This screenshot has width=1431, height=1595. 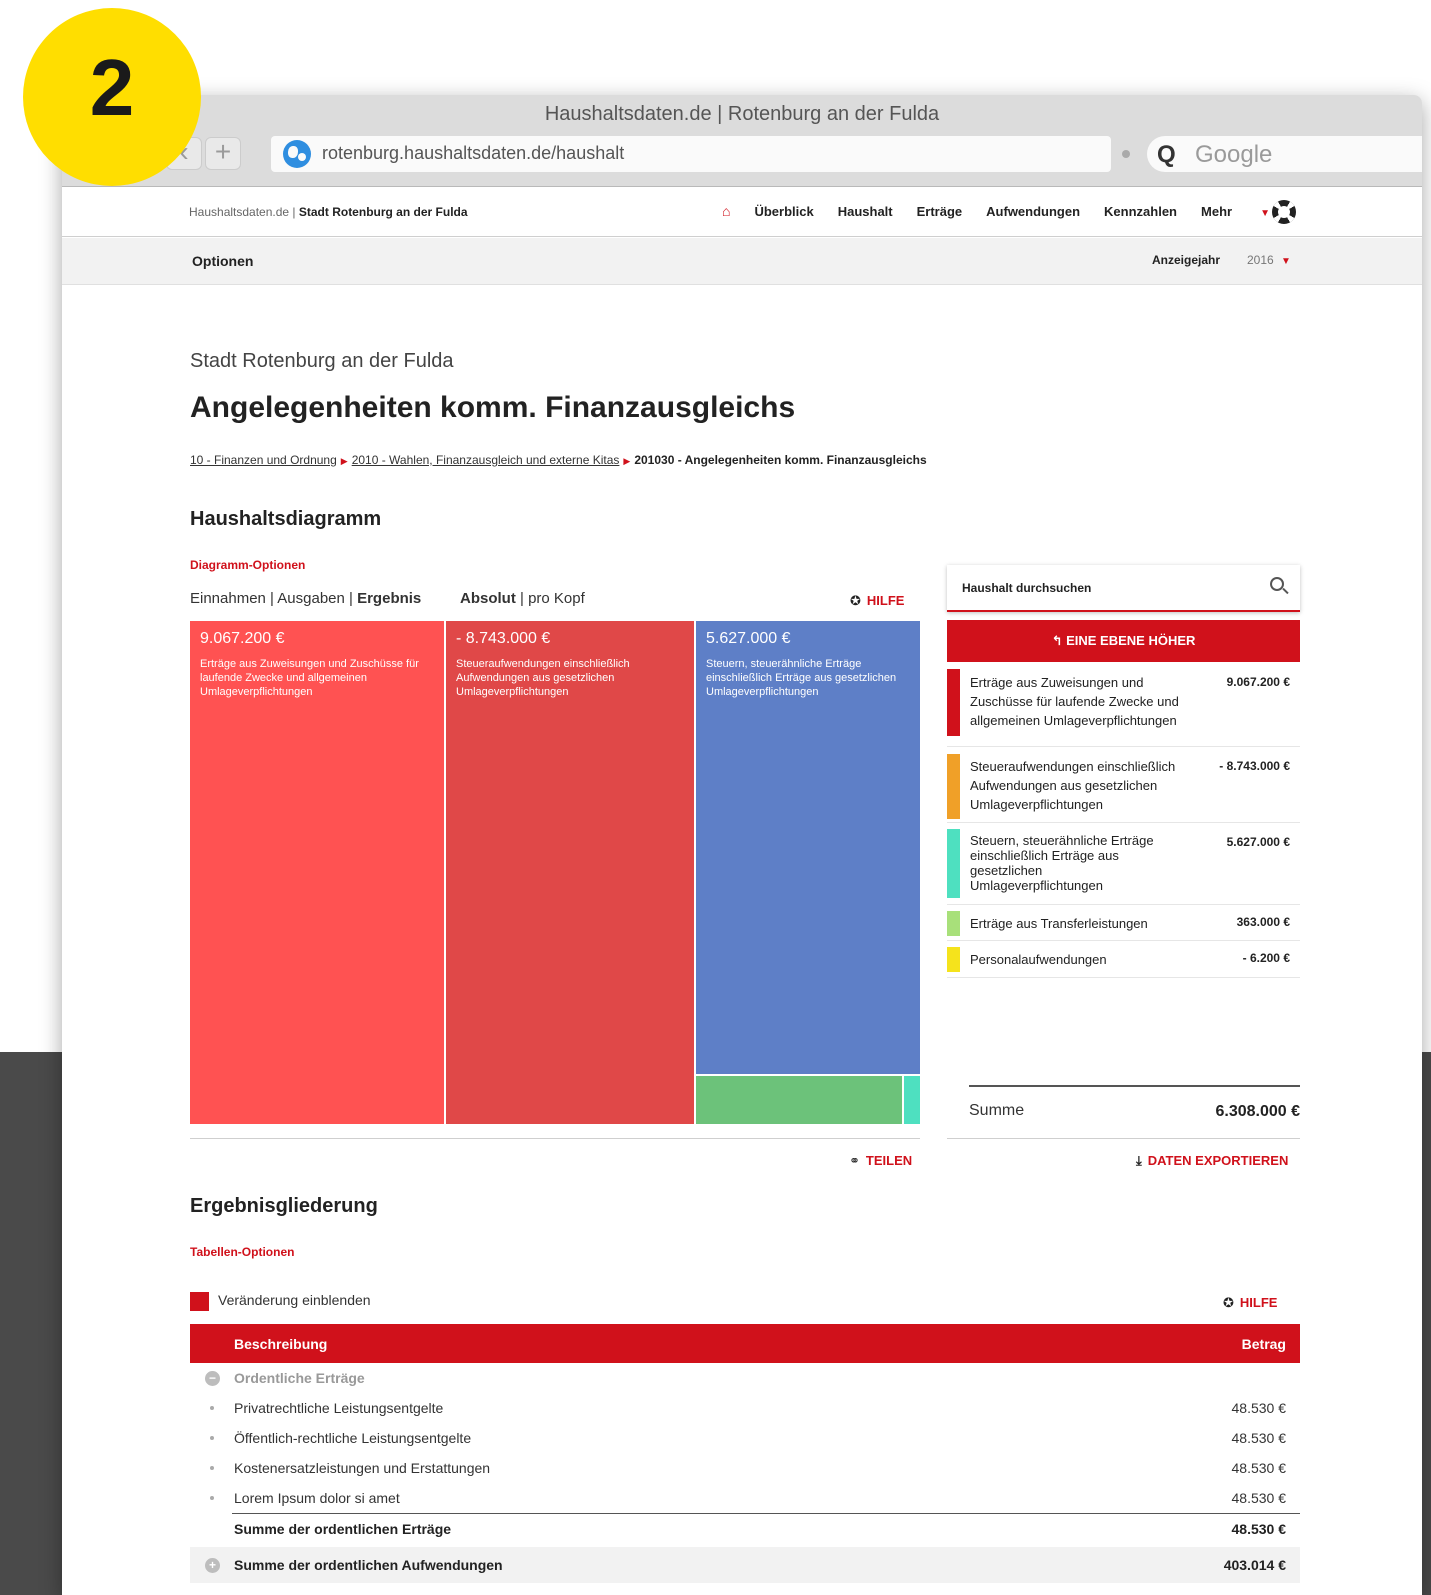 What do you see at coordinates (1250, 1303) in the screenshot?
I see `table-help-link: ✪ HILFE` at bounding box center [1250, 1303].